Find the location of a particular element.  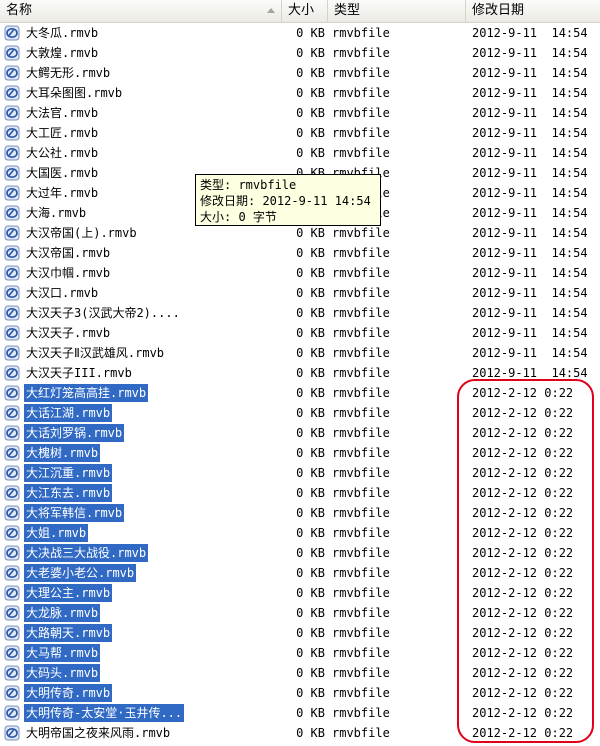

column-header-bar: 名称 大小 类型 修改日期 is located at coordinates (300, 11).